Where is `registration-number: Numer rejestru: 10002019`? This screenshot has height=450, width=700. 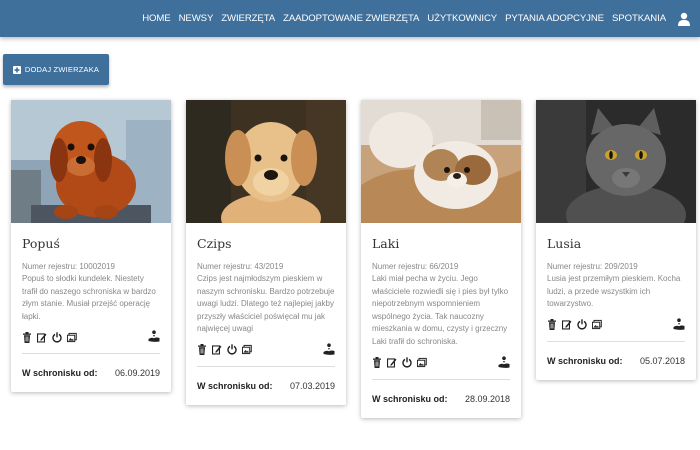
registration-number: Numer rejestru: 10002019 is located at coordinates (68, 266).